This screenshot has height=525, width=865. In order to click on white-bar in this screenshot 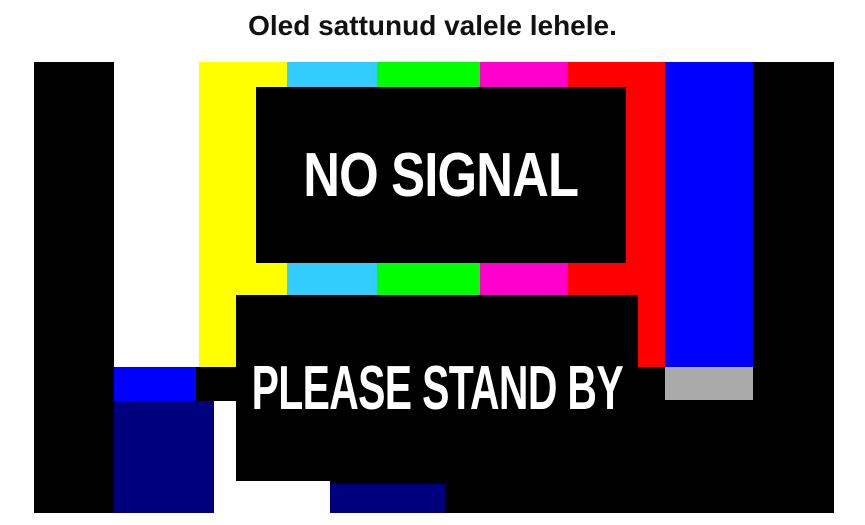, I will do `click(156, 214)`.